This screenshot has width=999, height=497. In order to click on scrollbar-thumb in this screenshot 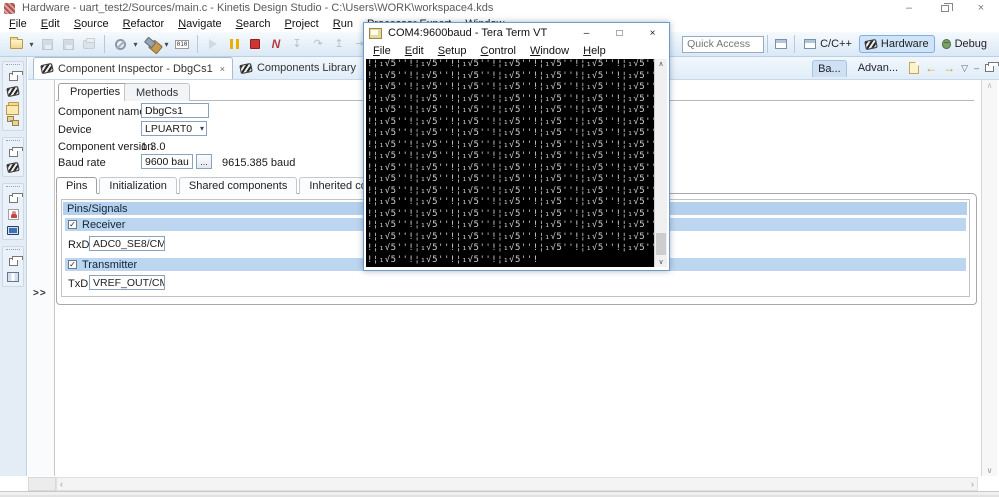, I will do `click(661, 244)`.